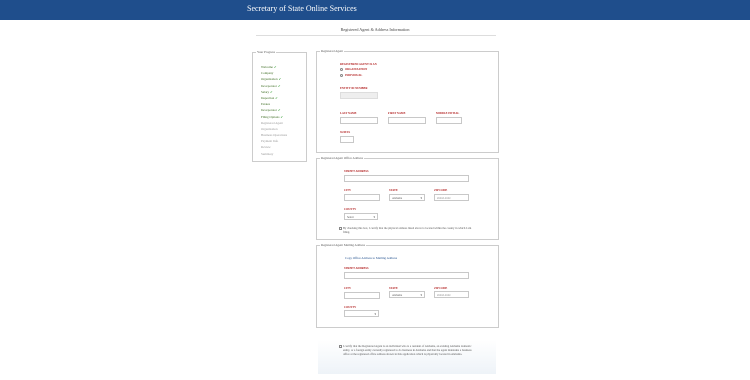 The image size is (750, 380). I want to click on suffix-label: SUFFIX, so click(345, 132).